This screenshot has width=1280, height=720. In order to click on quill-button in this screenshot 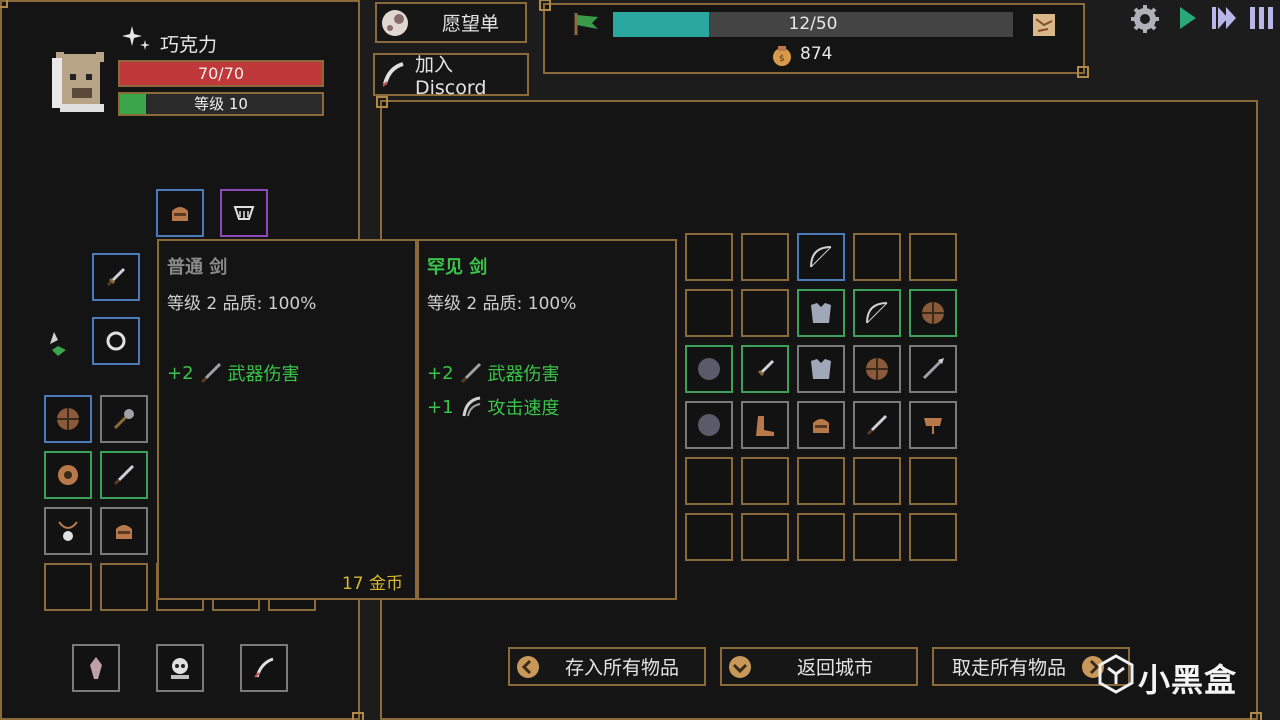, I will do `click(264, 668)`.